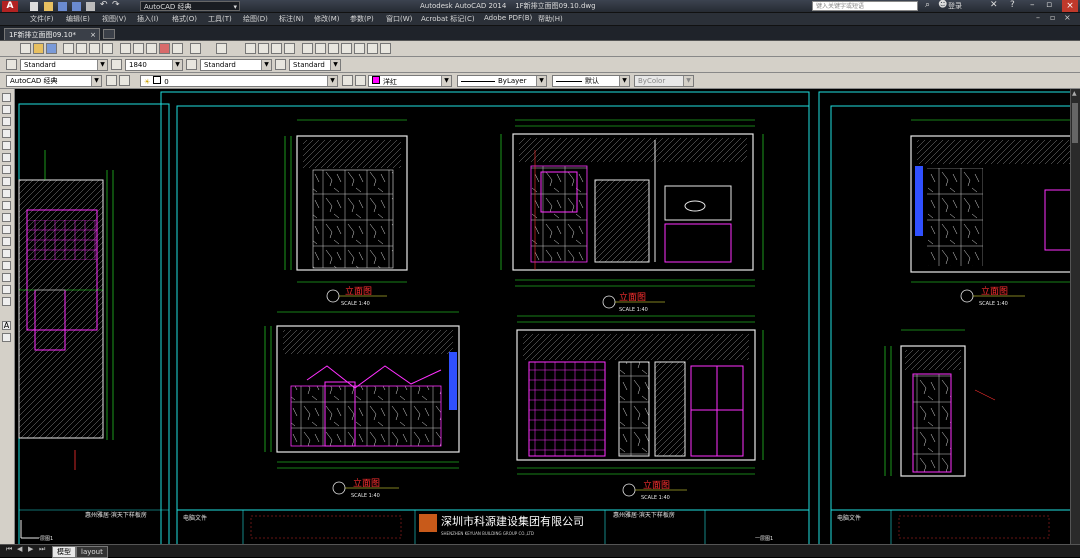 The width and height of the screenshot is (1080, 558). I want to click on next-tab-icon: ▶, so click(30, 549).